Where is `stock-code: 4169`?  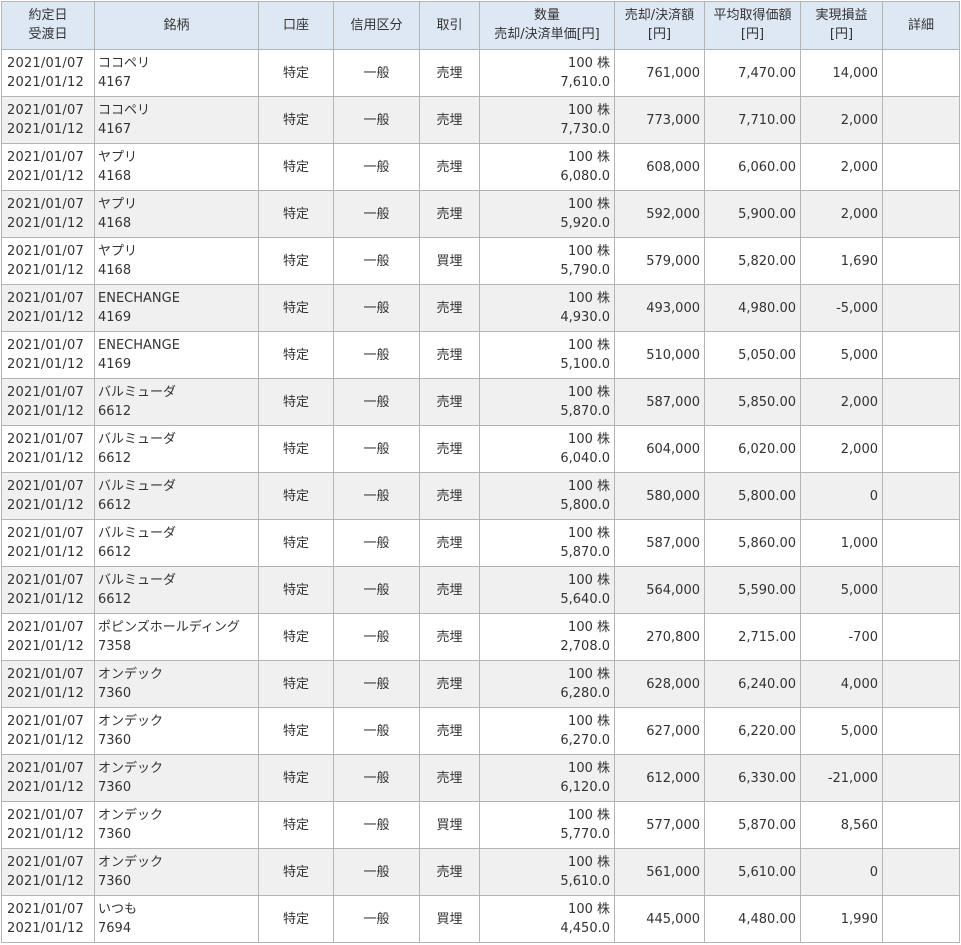
stock-code: 4169 is located at coordinates (115, 317).